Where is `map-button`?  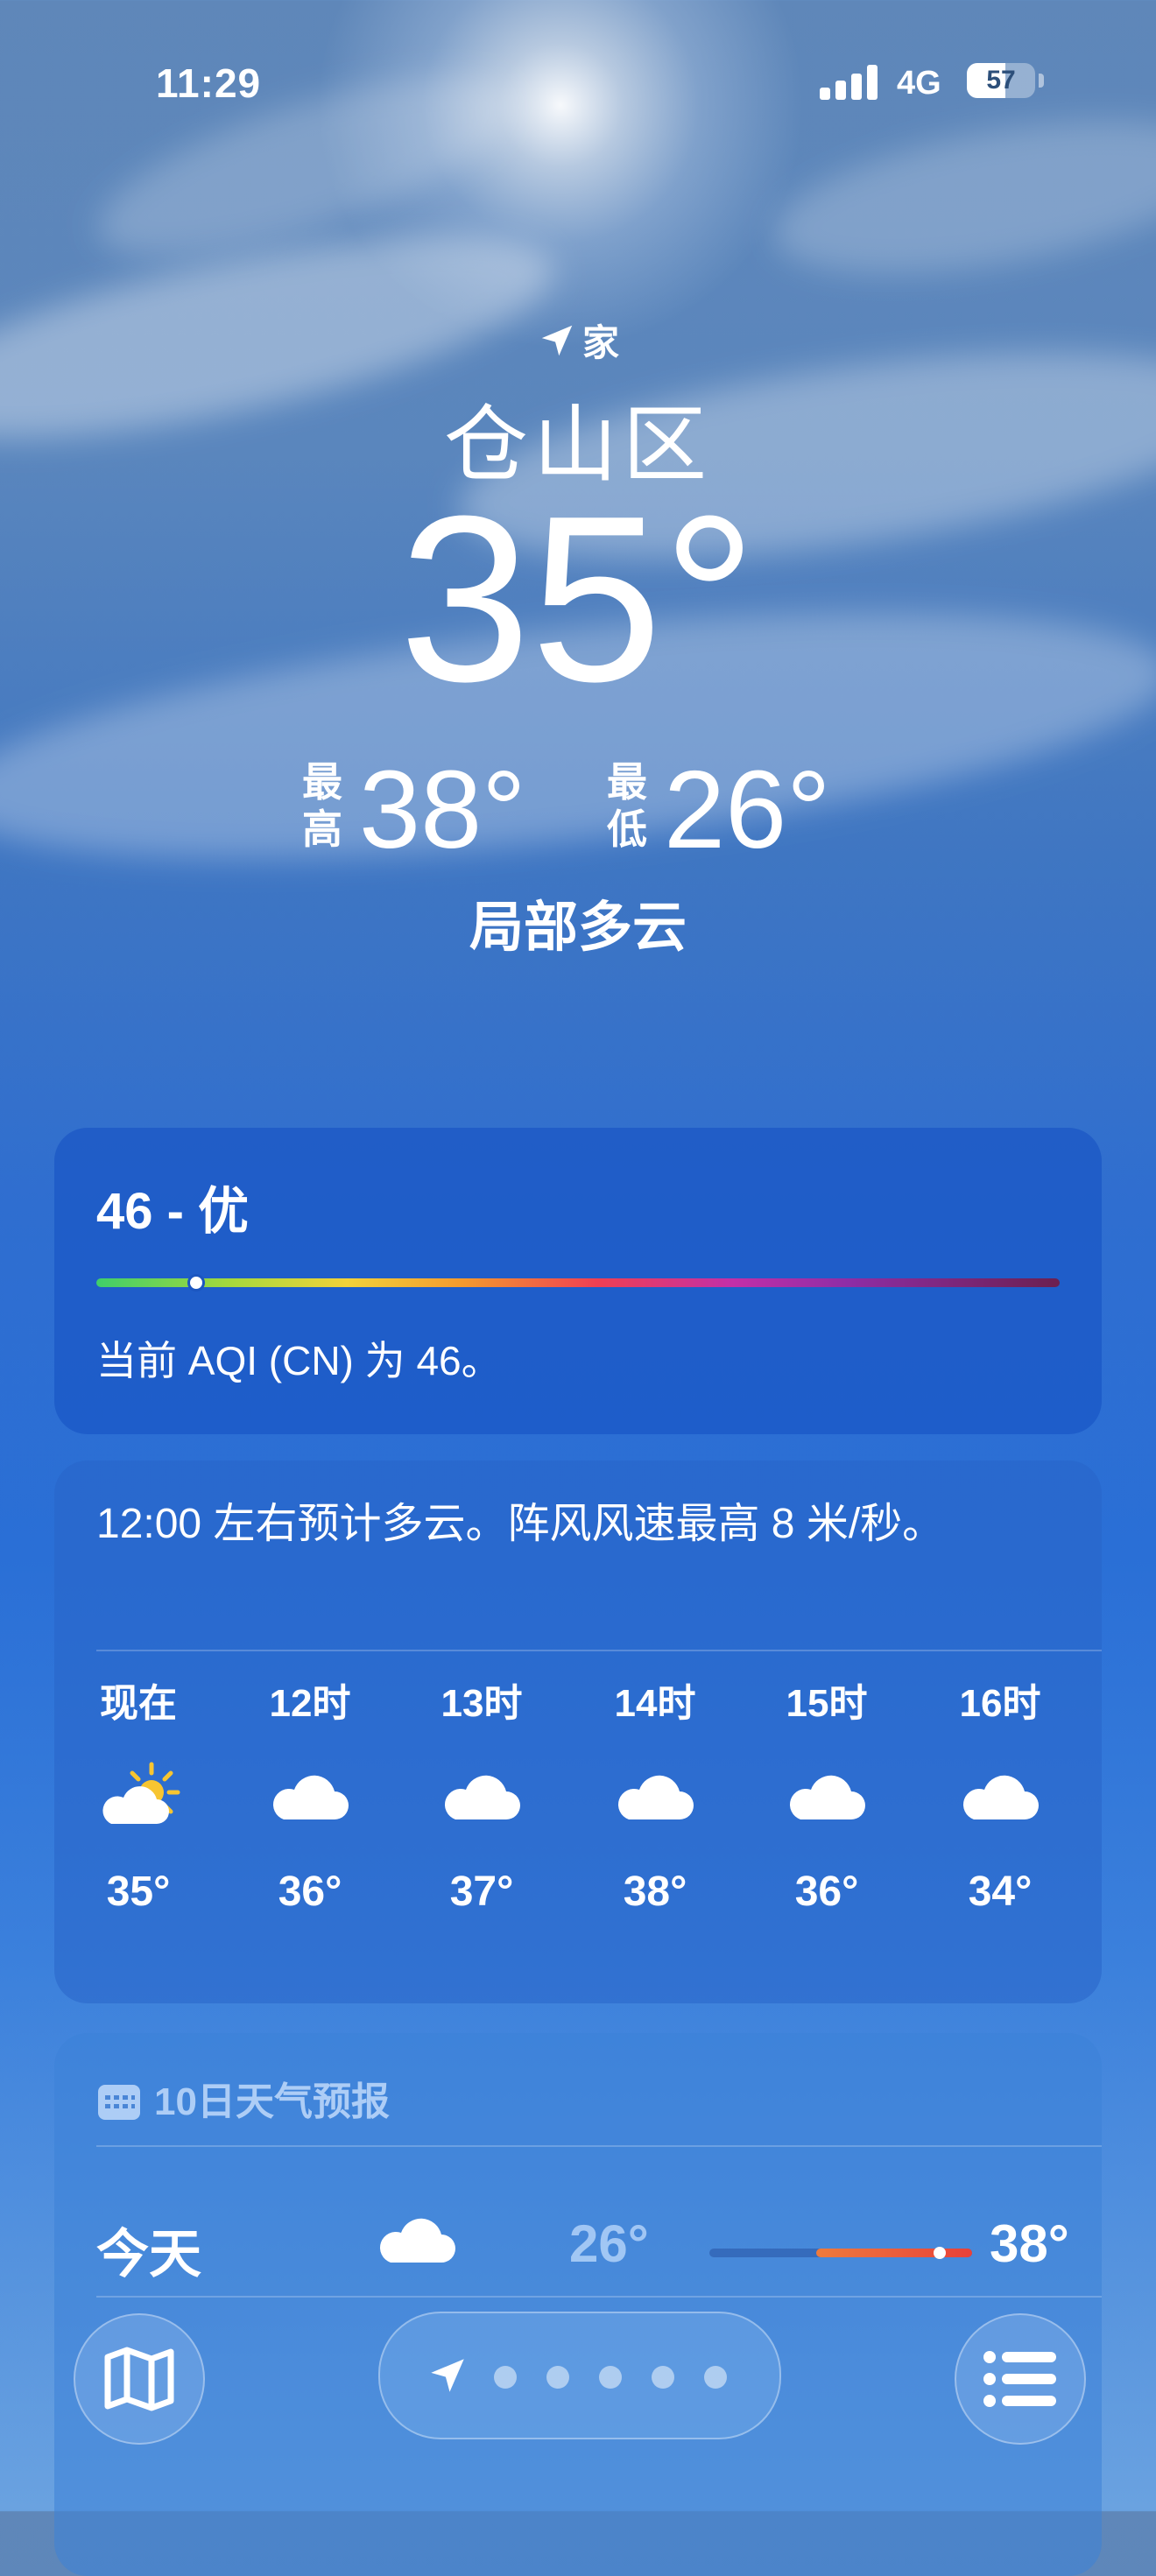
map-button is located at coordinates (139, 2379).